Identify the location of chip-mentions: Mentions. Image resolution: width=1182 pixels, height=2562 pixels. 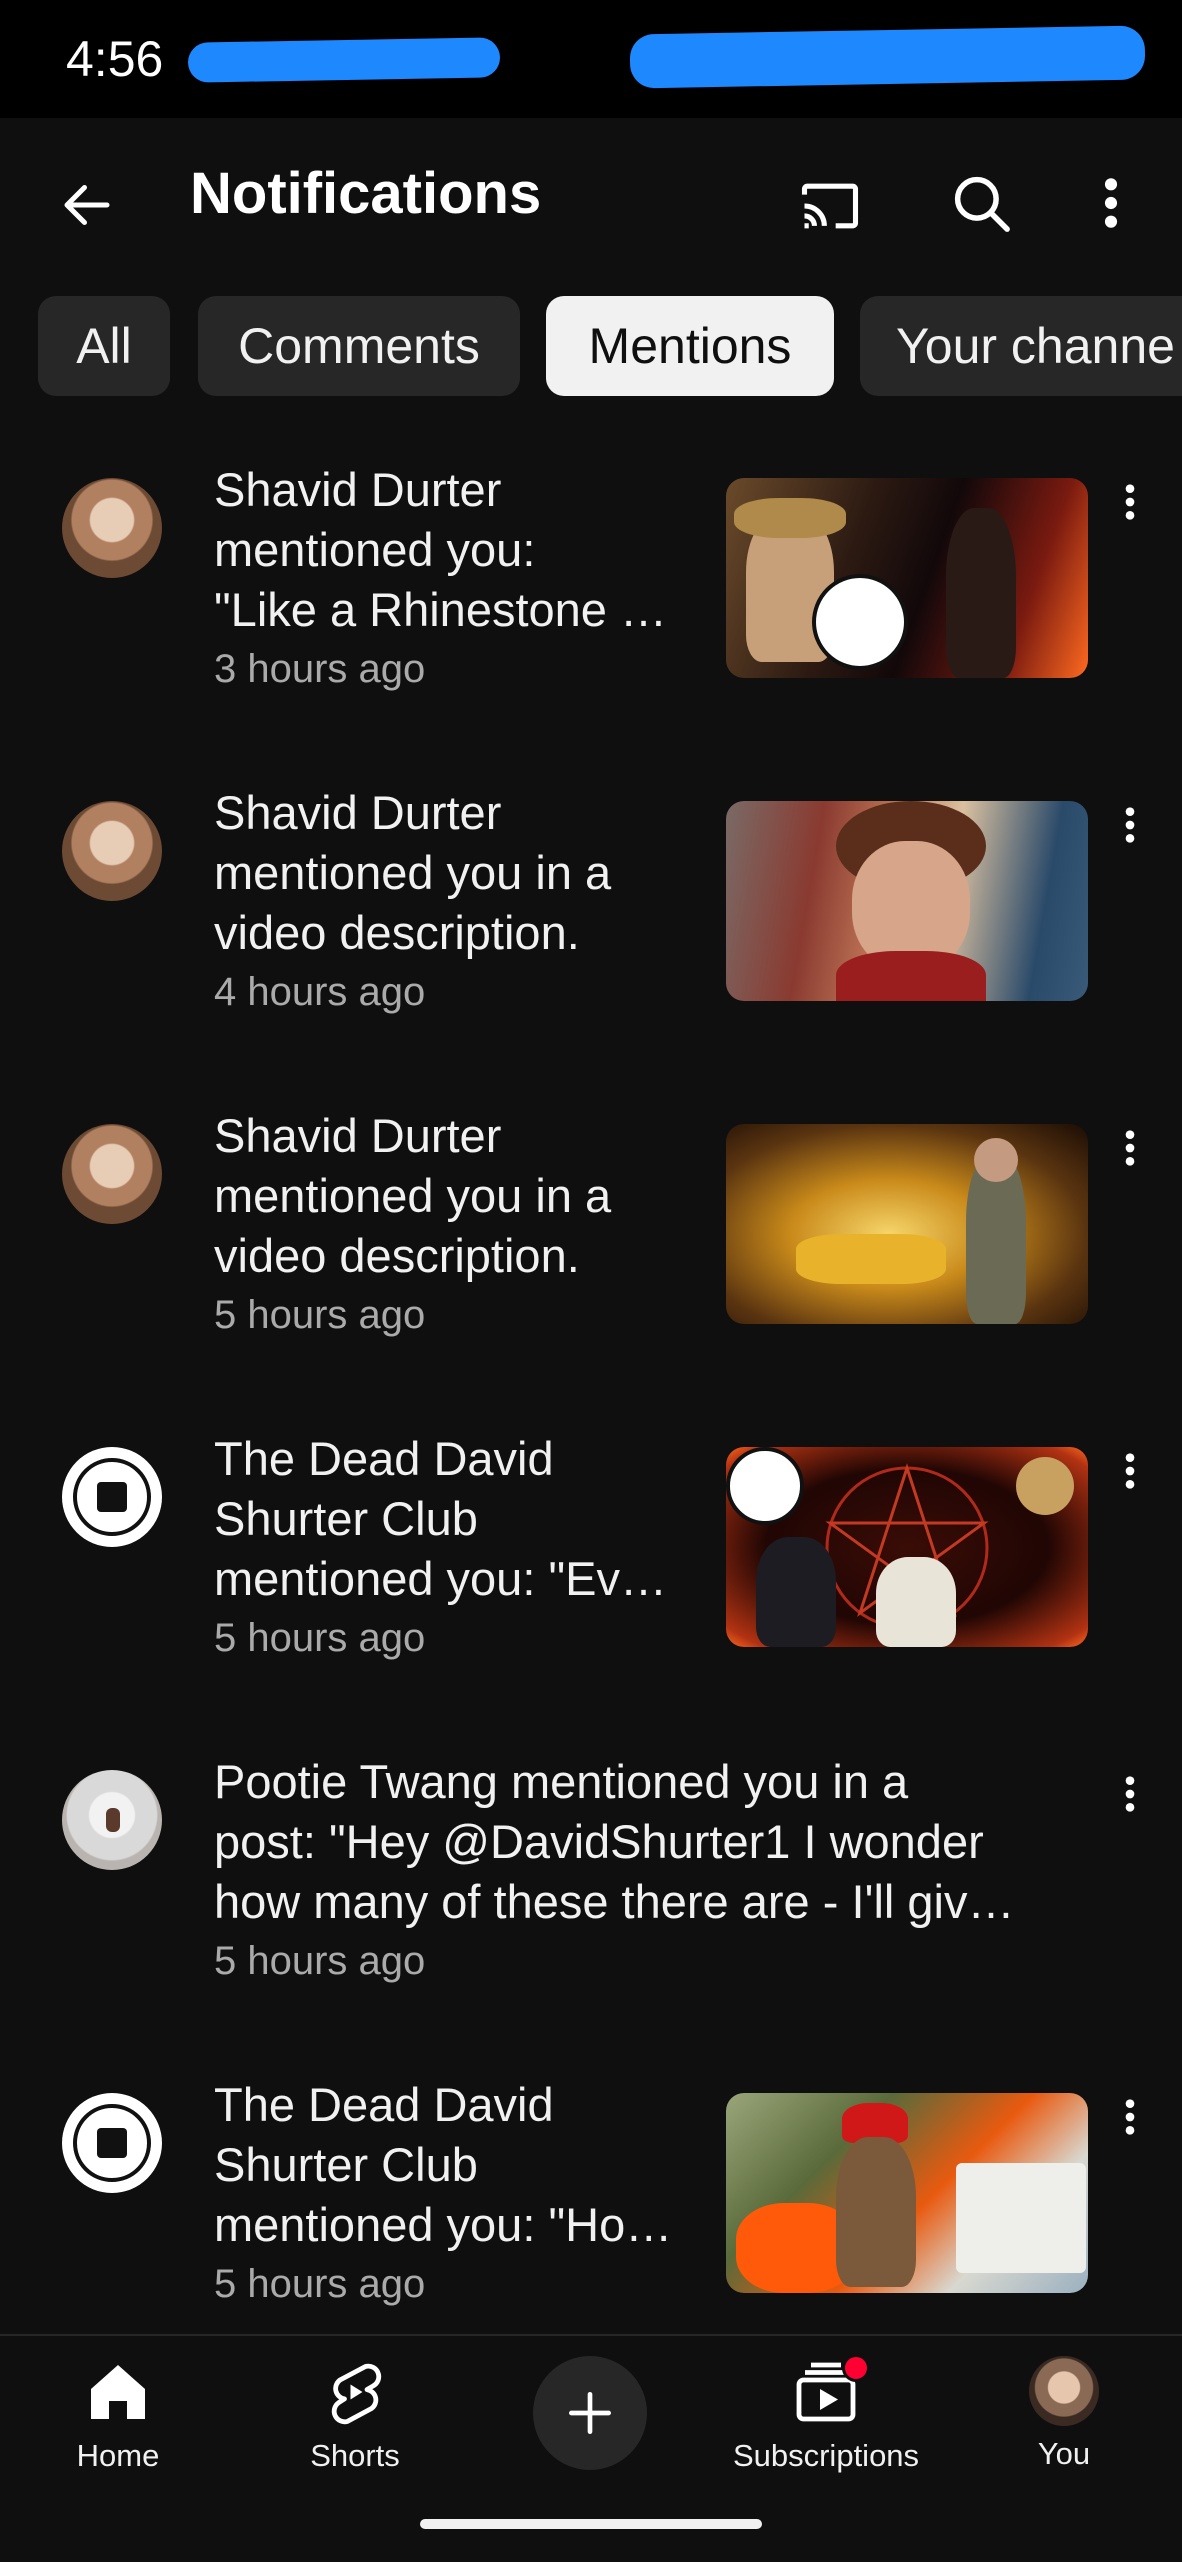
(690, 346).